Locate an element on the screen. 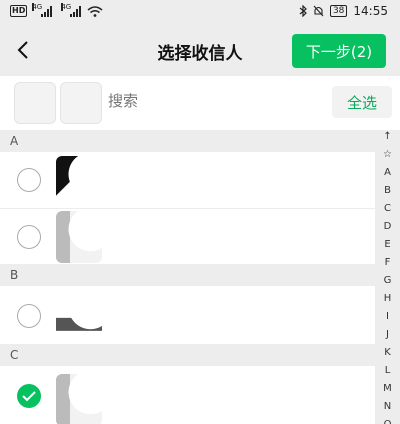 The image size is (400, 424). index-letter: L is located at coordinates (387, 371).